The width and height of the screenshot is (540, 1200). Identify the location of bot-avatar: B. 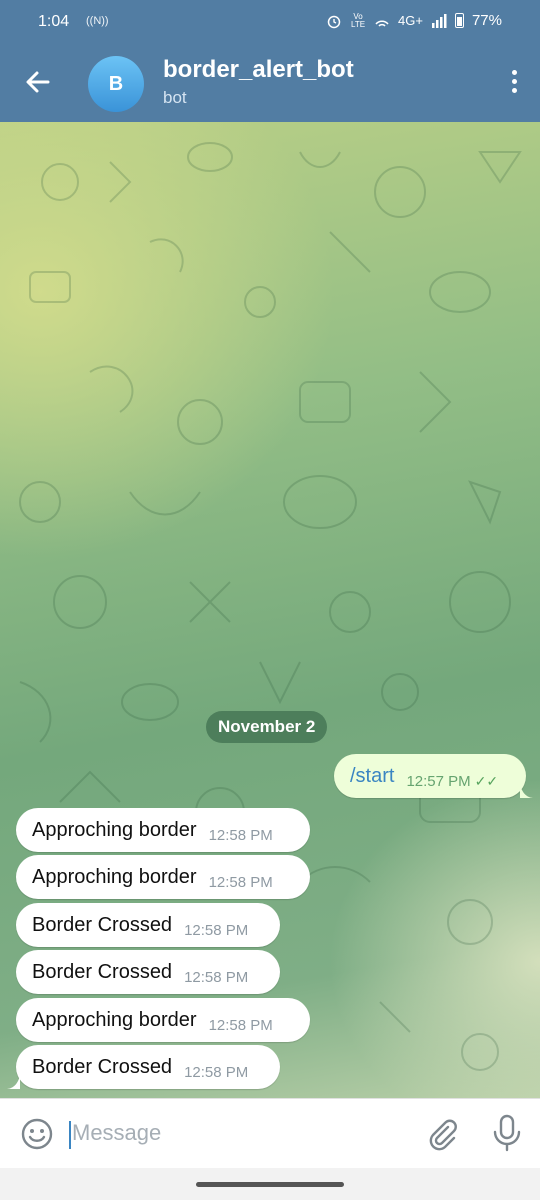
(116, 84).